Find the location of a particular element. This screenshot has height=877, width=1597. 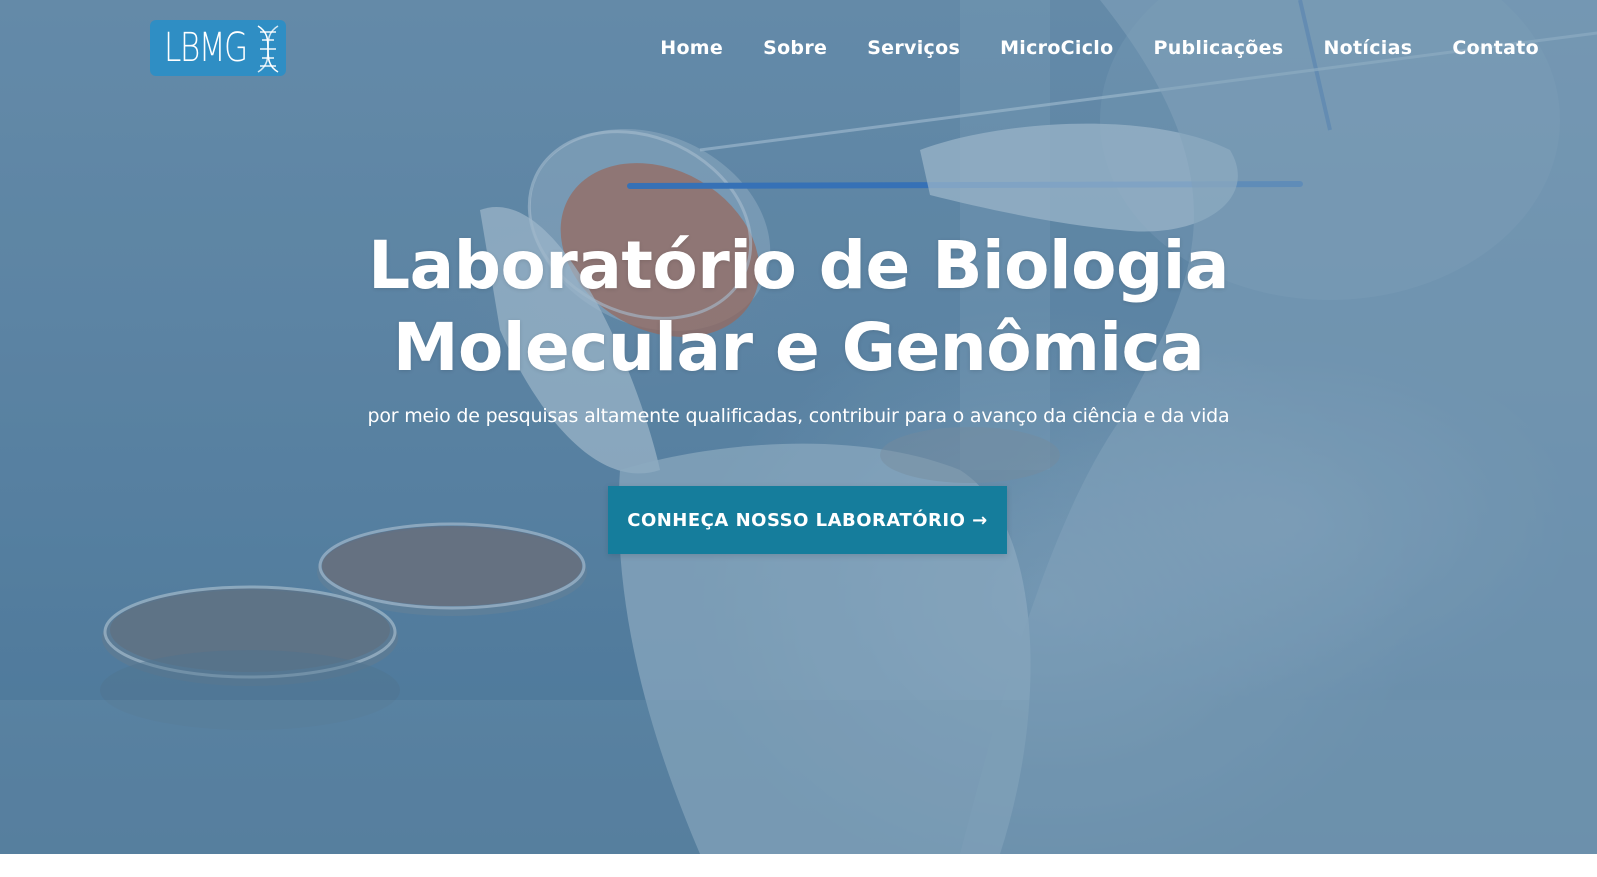

site-logo: LBMG is located at coordinates (218, 48).